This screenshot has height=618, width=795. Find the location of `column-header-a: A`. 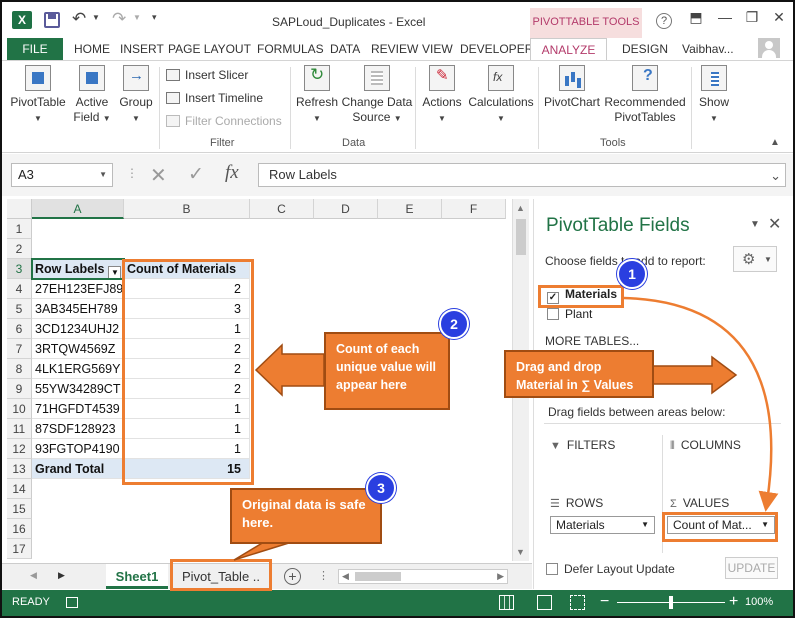

column-header-a: A is located at coordinates (78, 209).